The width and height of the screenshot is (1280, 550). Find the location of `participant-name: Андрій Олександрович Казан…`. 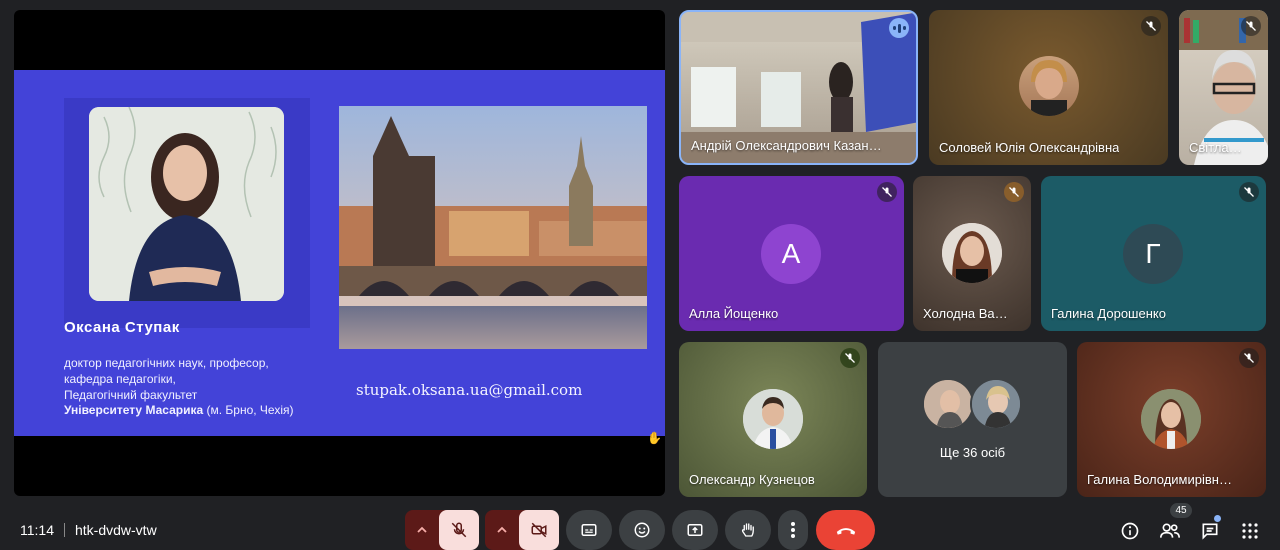

participant-name: Андрій Олександрович Казан… is located at coordinates (786, 145).